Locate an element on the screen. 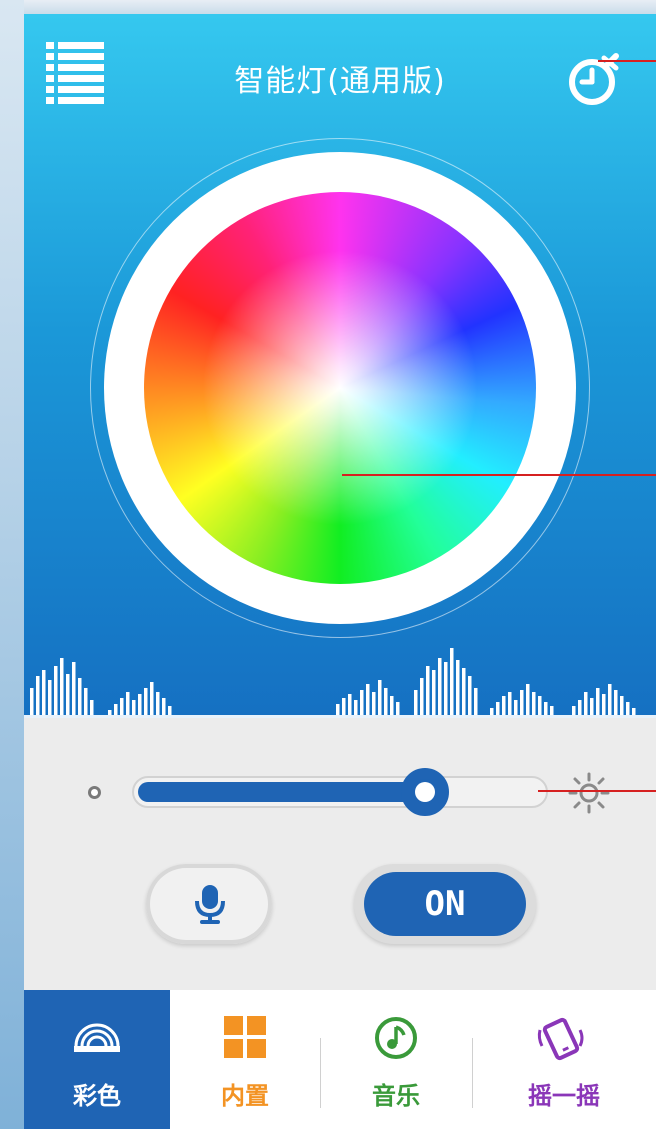 This screenshot has width=656, height=1129. power-toggle-frame: ON is located at coordinates (445, 904).